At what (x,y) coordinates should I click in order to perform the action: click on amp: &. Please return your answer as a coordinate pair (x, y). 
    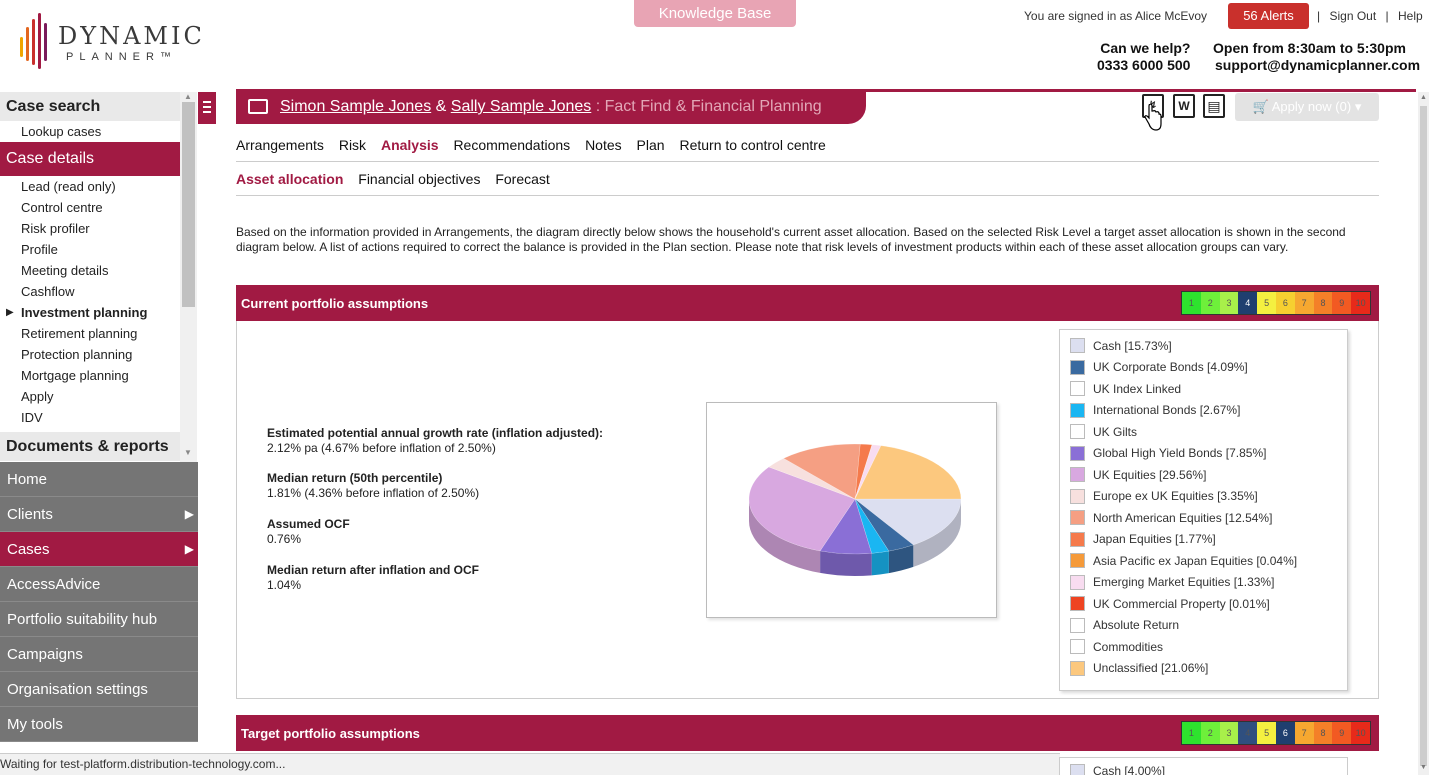
    Looking at the image, I should click on (441, 106).